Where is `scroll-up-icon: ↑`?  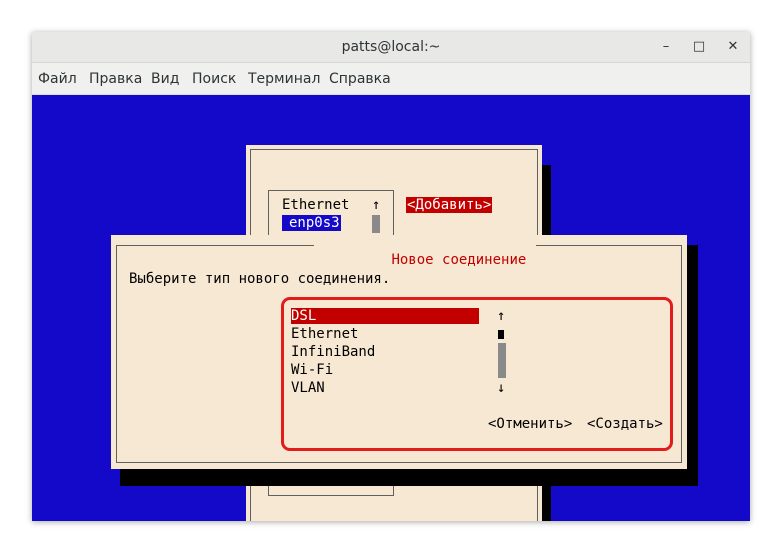 scroll-up-icon: ↑ is located at coordinates (376, 205).